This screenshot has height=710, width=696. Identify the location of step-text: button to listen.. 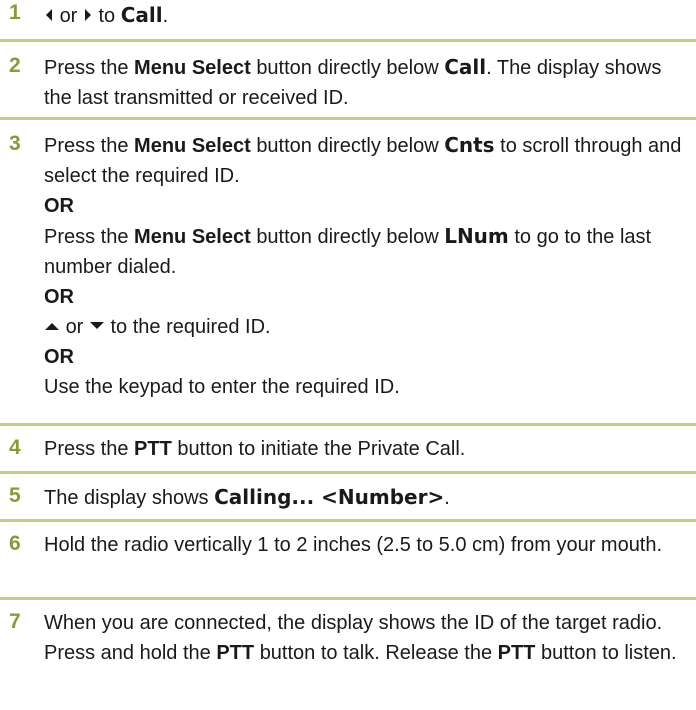
(608, 653).